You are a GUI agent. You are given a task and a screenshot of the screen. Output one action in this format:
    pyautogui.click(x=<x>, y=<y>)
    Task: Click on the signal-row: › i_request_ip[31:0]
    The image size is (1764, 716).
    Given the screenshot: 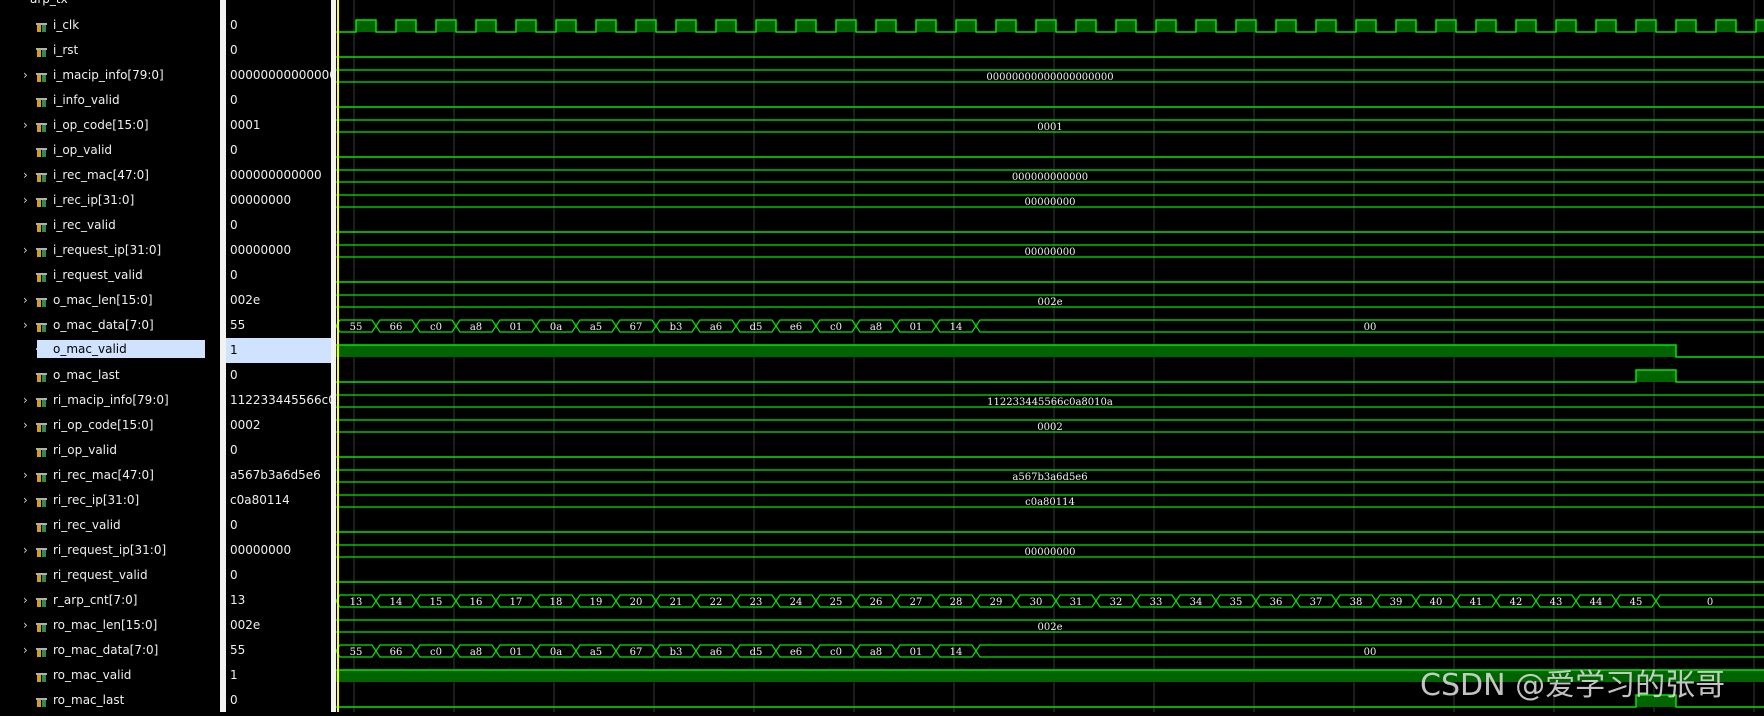 What is the action you would take?
    pyautogui.click(x=110, y=250)
    